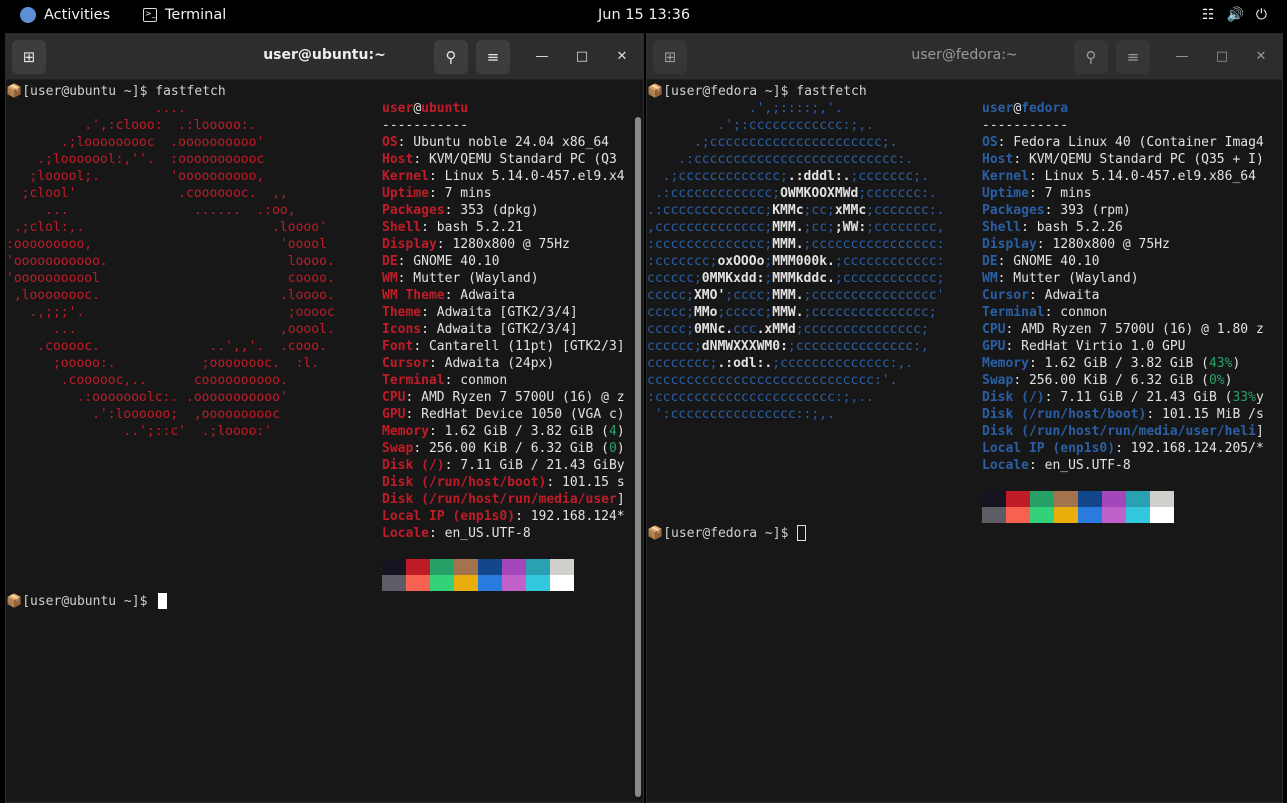  I want to click on logo-segment: ;cccccccccccccc:,., so click(843, 363).